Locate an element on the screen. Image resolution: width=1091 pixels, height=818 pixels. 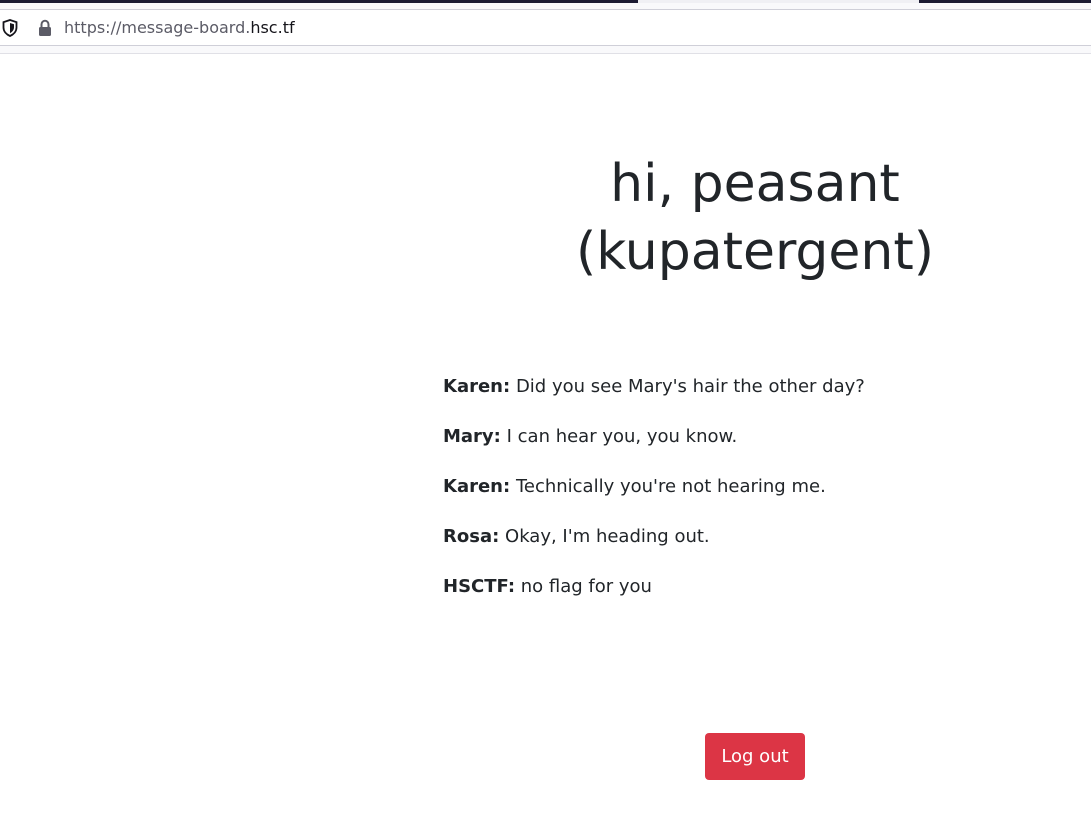
message-text: Did you see Mary's hair the other day? is located at coordinates (690, 386).